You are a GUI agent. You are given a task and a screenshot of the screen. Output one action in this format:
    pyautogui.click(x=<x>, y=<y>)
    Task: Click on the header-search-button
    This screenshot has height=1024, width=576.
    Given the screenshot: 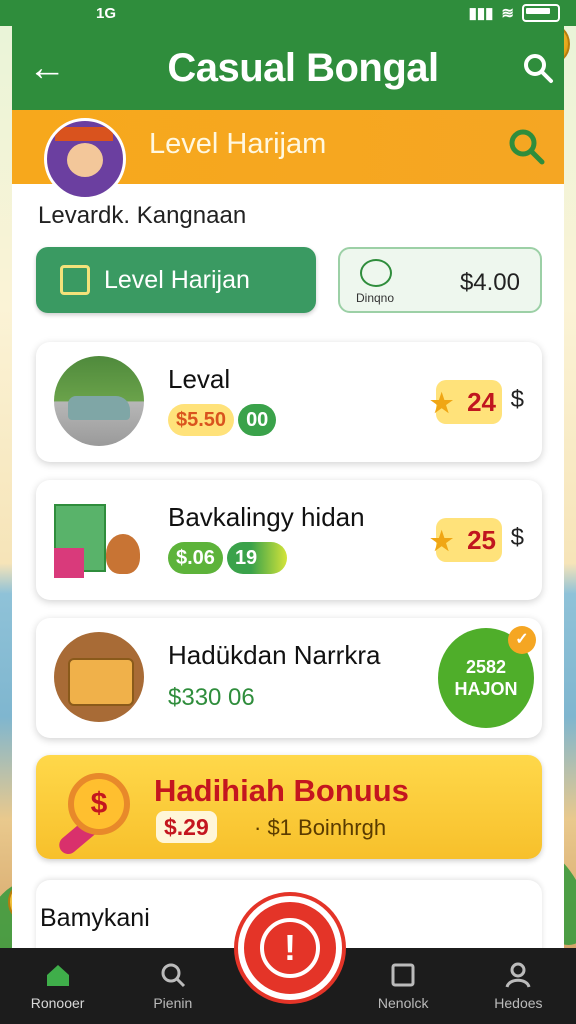 What is the action you would take?
    pyautogui.click(x=538, y=68)
    